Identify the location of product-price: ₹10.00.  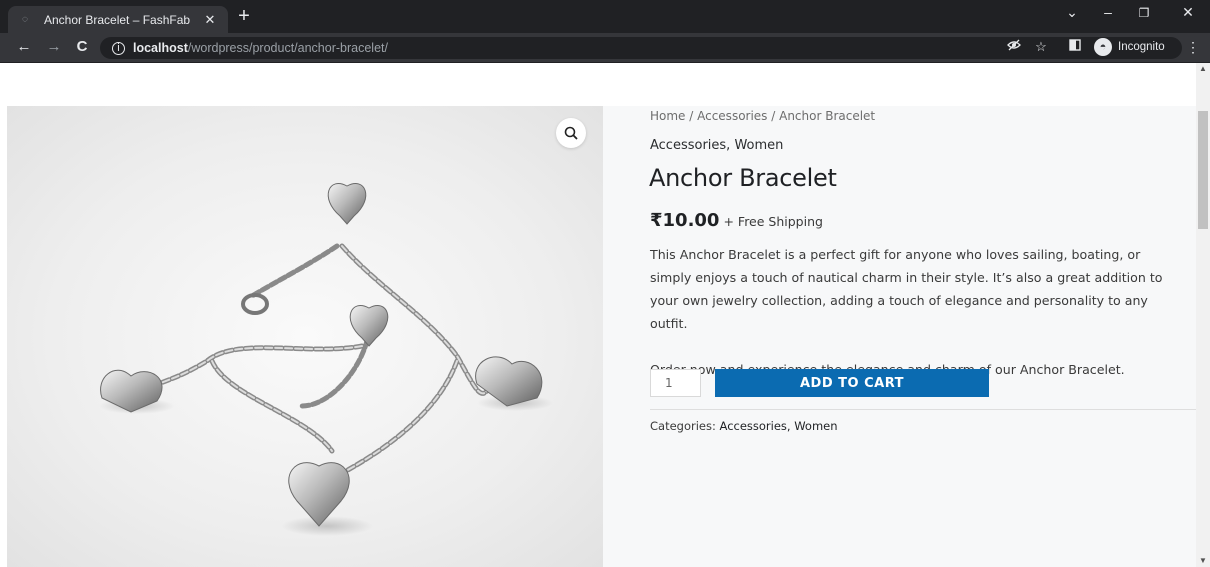
(685, 220).